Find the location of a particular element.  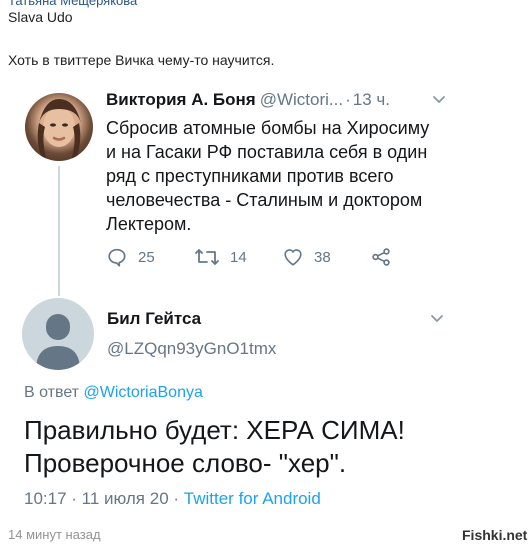

display-name: Виктория А. Боня is located at coordinates (181, 99).